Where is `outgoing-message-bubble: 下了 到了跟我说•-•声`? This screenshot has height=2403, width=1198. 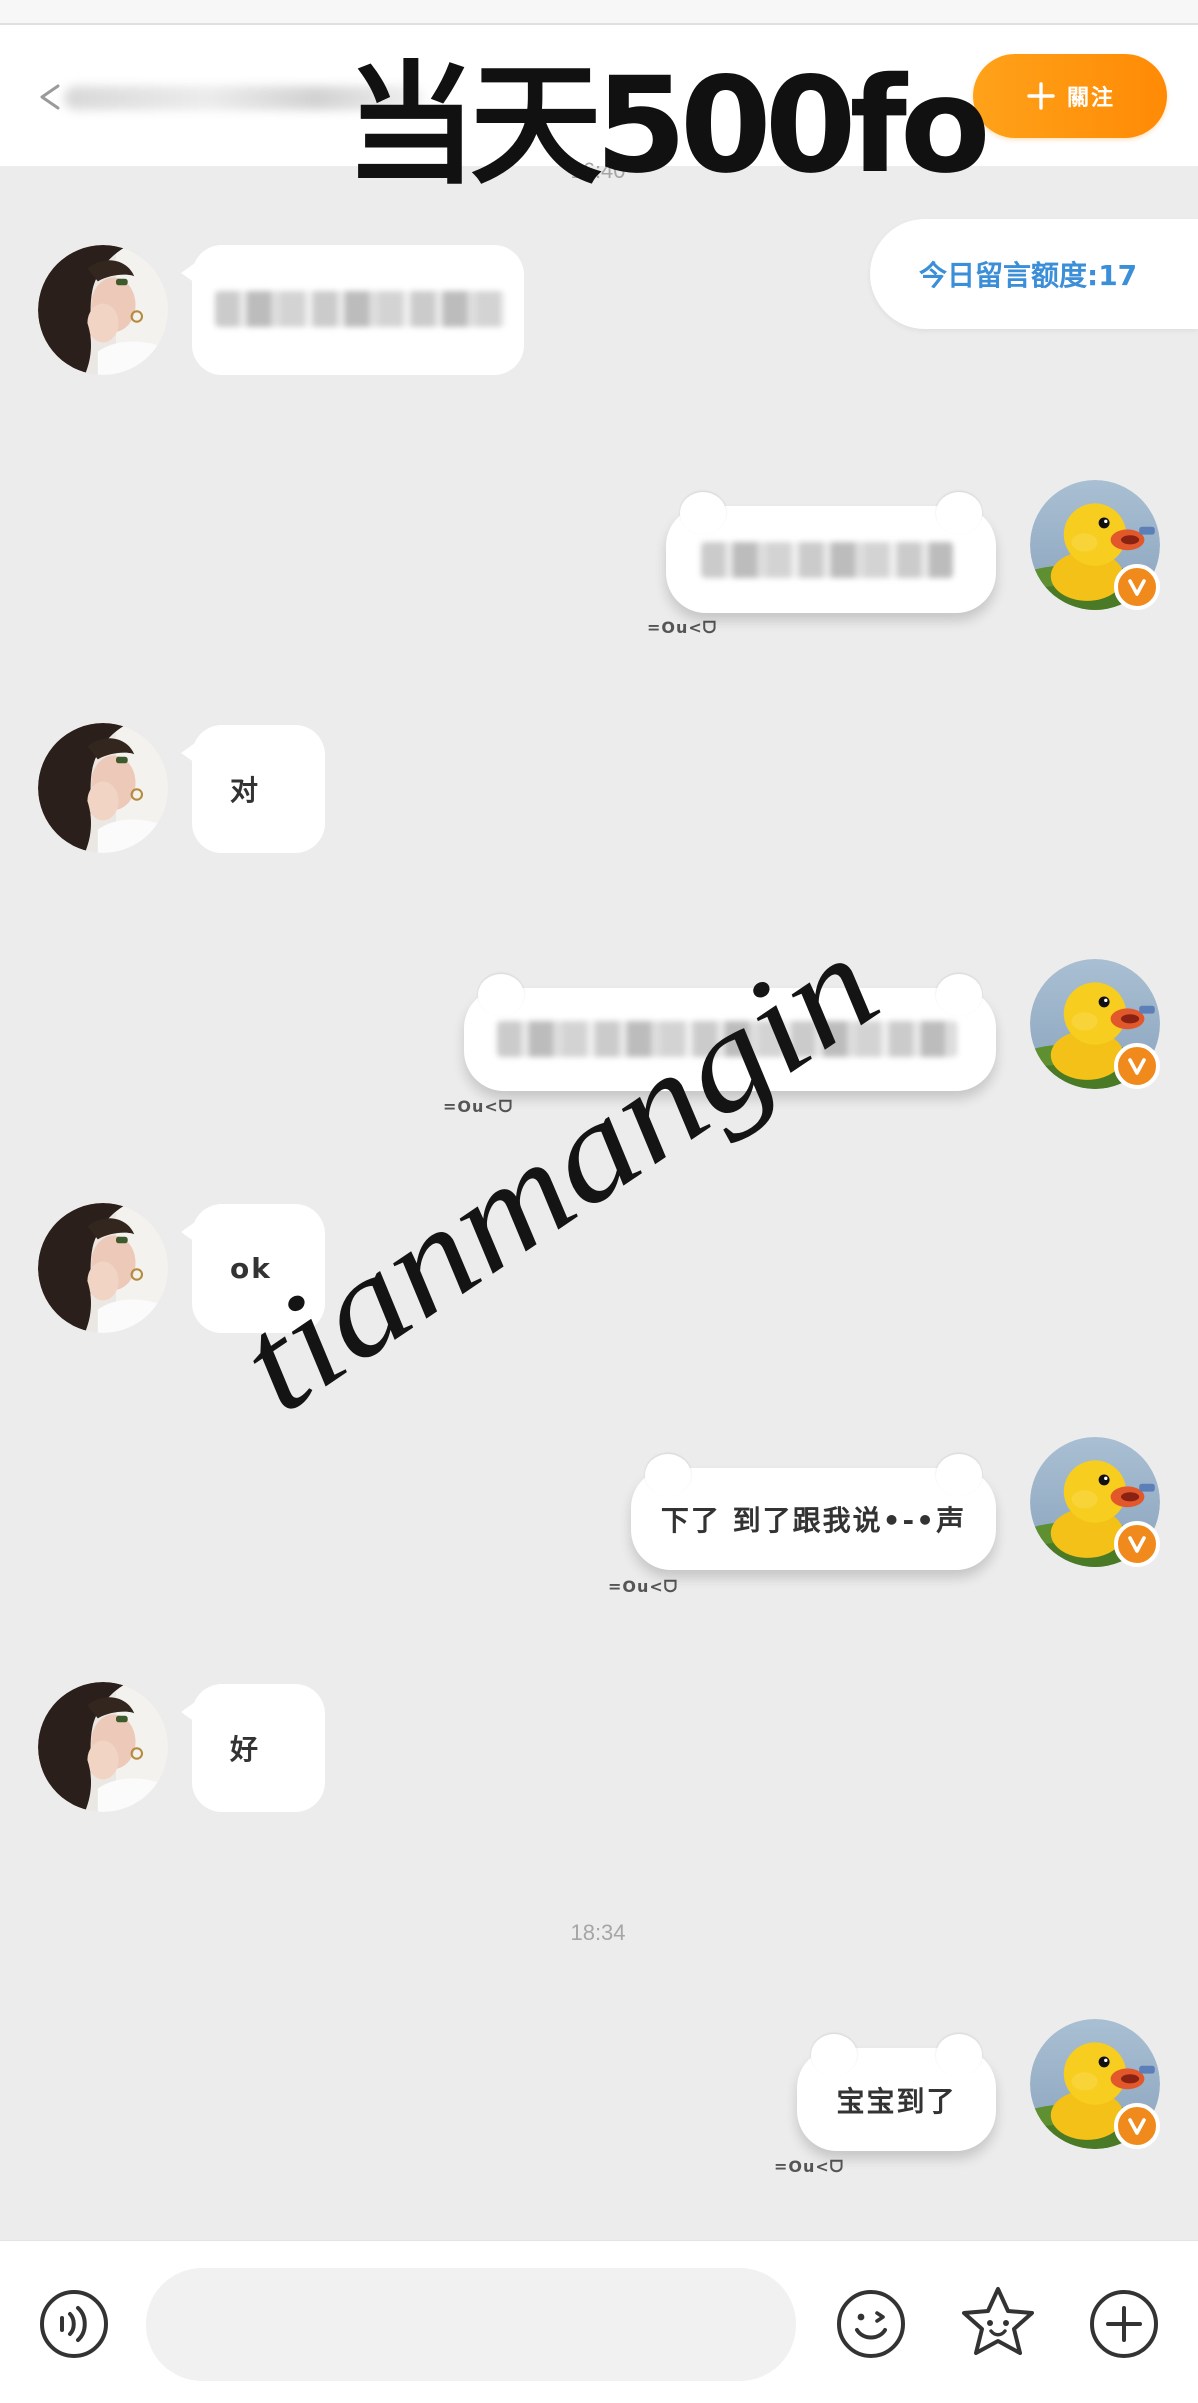 outgoing-message-bubble: 下了 到了跟我说•-•声 is located at coordinates (813, 1512).